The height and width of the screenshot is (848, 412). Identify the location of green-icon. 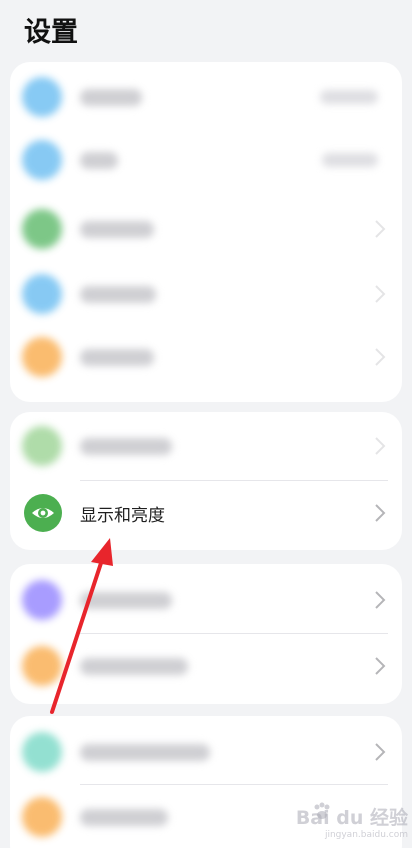
(42, 229).